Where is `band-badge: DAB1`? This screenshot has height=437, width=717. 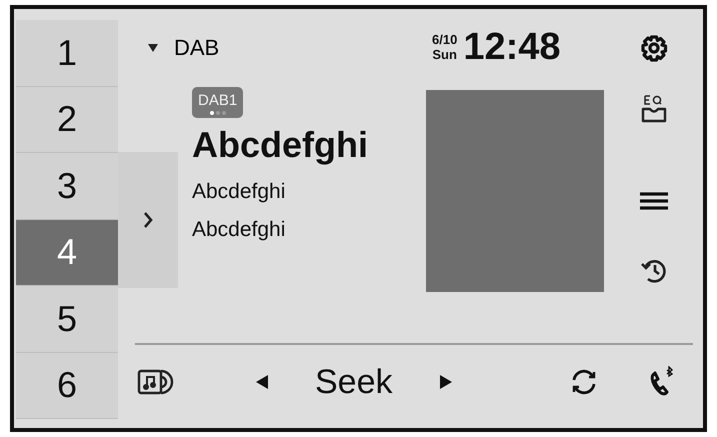 band-badge: DAB1 is located at coordinates (218, 102).